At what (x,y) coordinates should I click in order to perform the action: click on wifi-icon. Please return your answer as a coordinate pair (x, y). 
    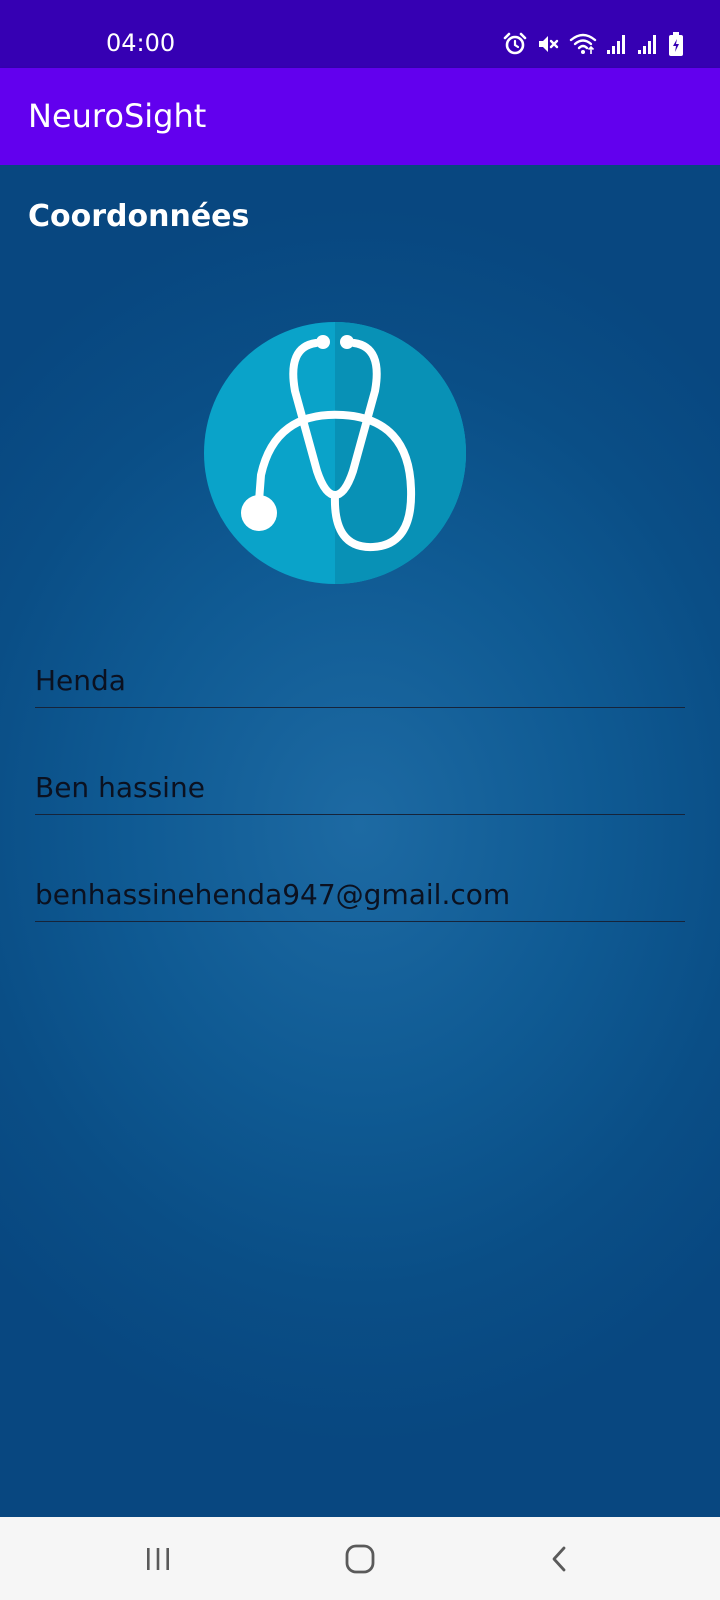
    Looking at the image, I should click on (583, 43).